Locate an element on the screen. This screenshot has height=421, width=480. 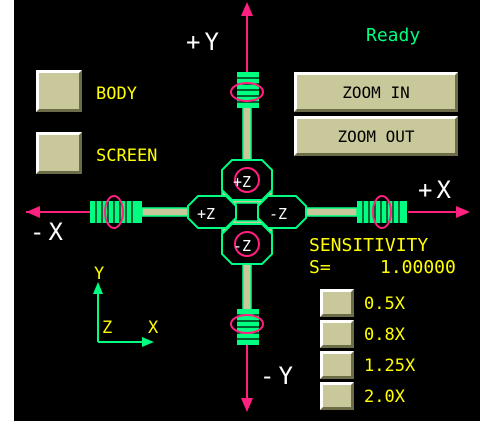
center-top-label: +Z is located at coordinates (242, 182).